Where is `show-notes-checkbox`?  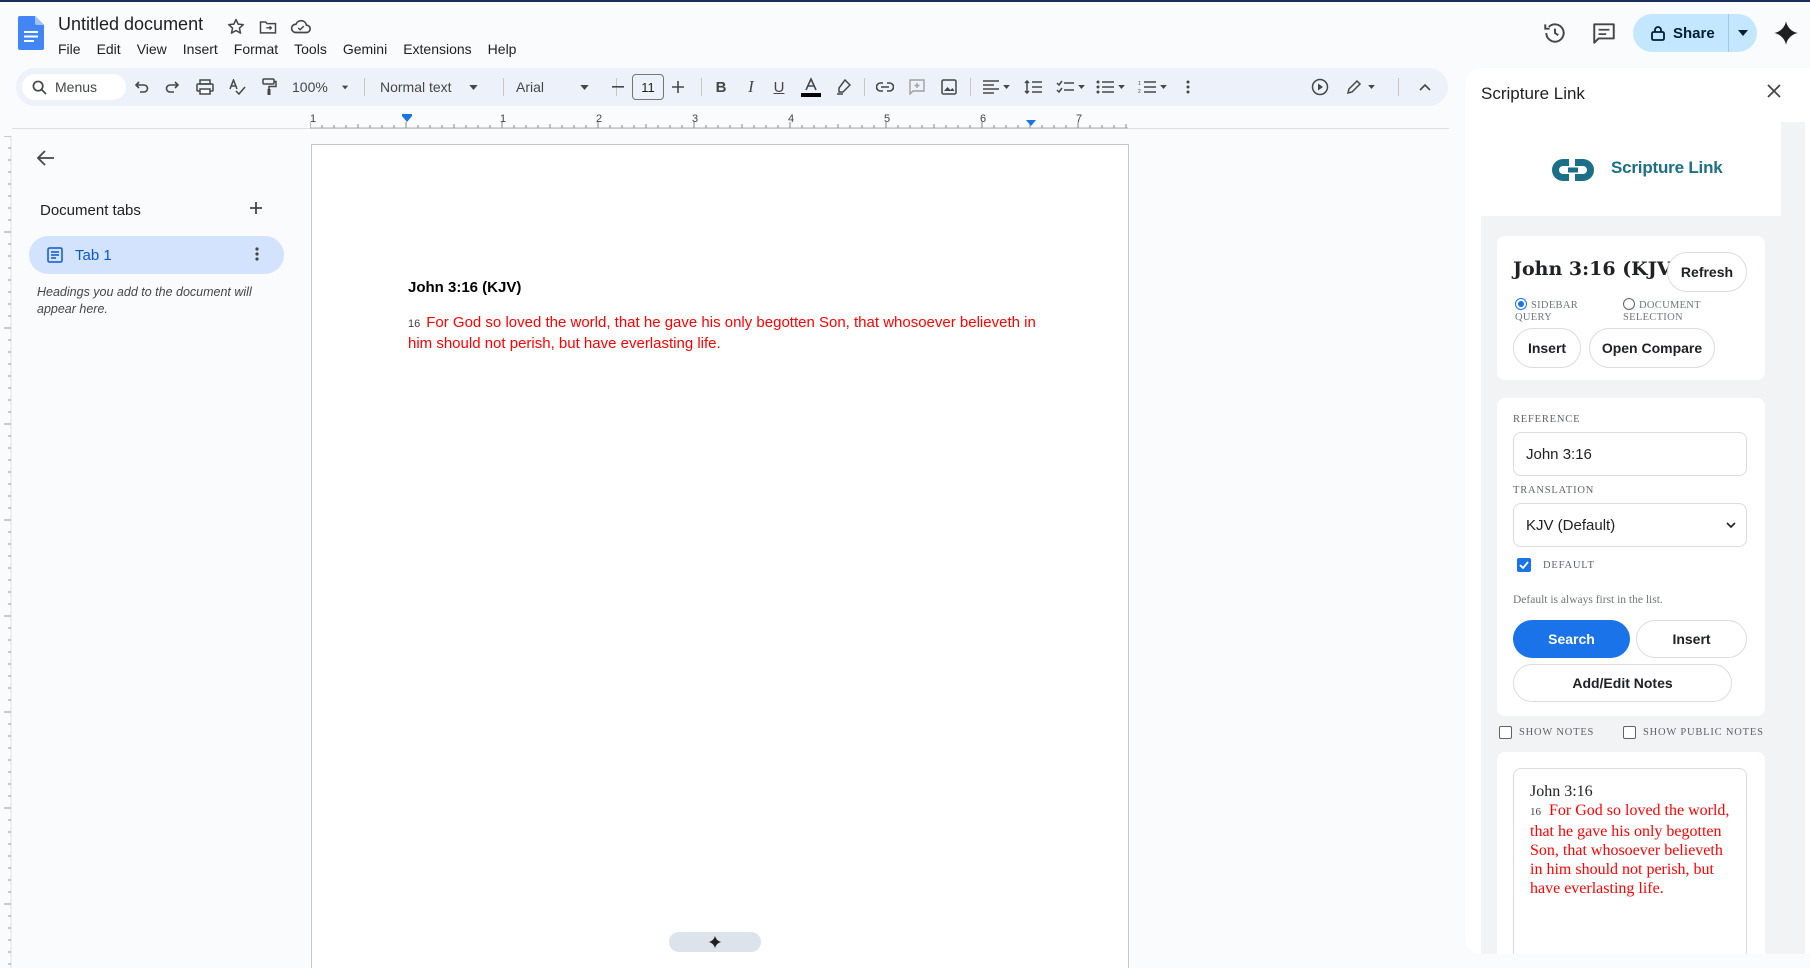
show-notes-checkbox is located at coordinates (1505, 732).